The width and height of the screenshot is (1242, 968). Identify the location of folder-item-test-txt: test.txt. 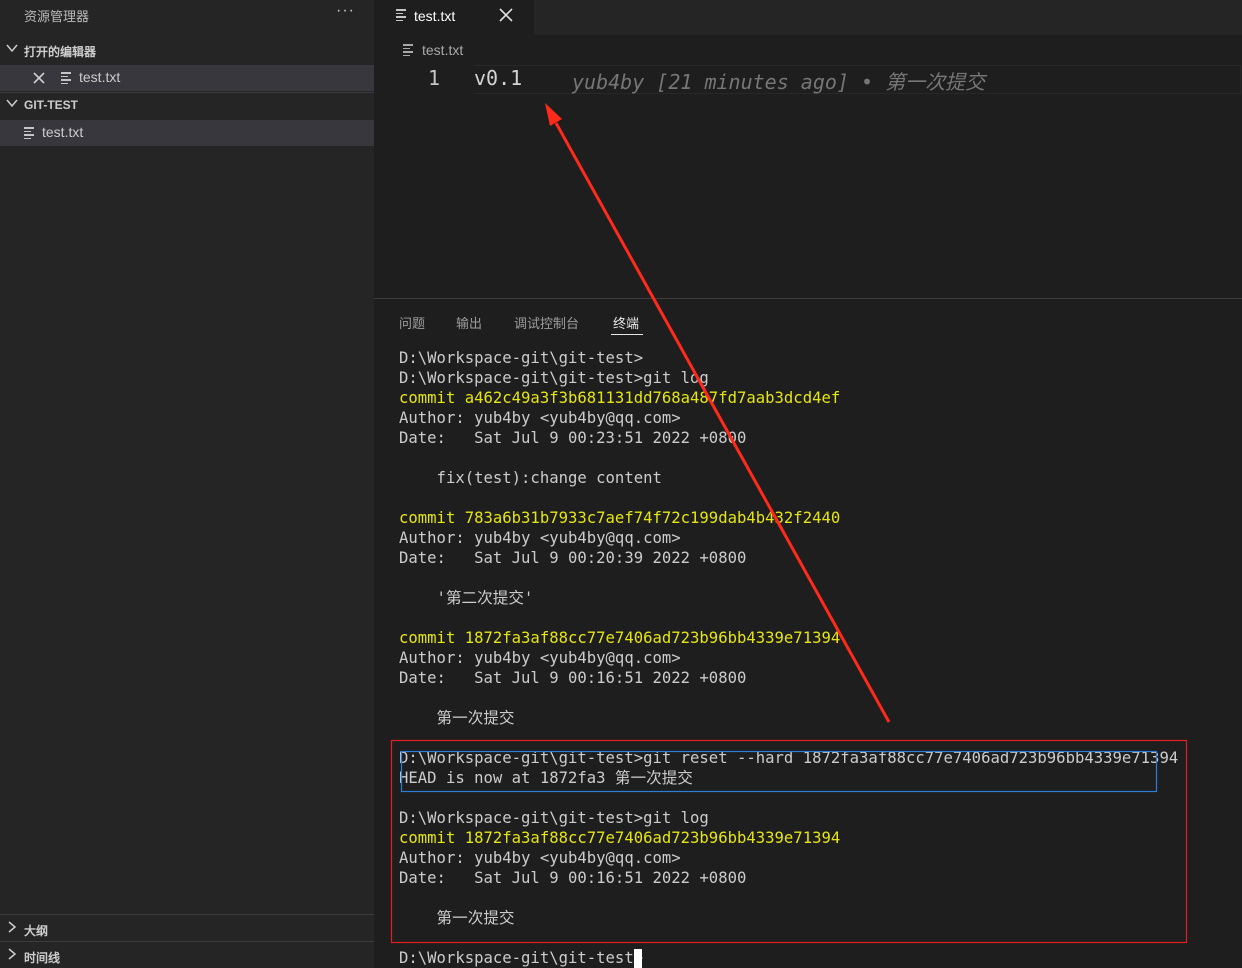
(187, 133).